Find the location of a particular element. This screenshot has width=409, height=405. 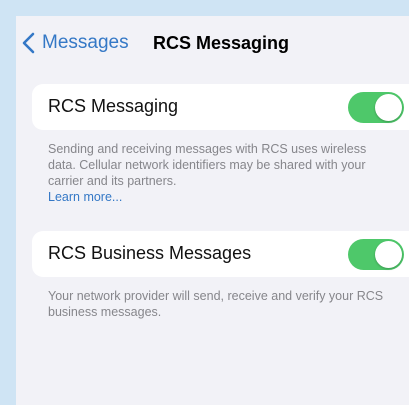

rcs-messaging-label: RCS Messaging is located at coordinates (113, 106).